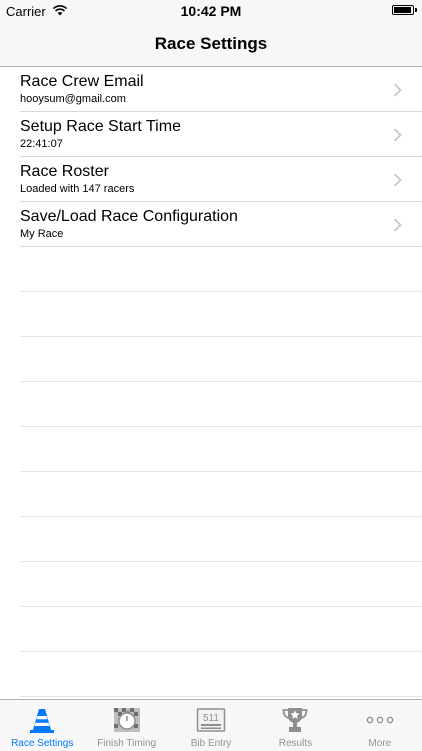 Image resolution: width=422 pixels, height=751 pixels. Describe the element at coordinates (42, 721) in the screenshot. I see `traffic-cone-icon` at that location.